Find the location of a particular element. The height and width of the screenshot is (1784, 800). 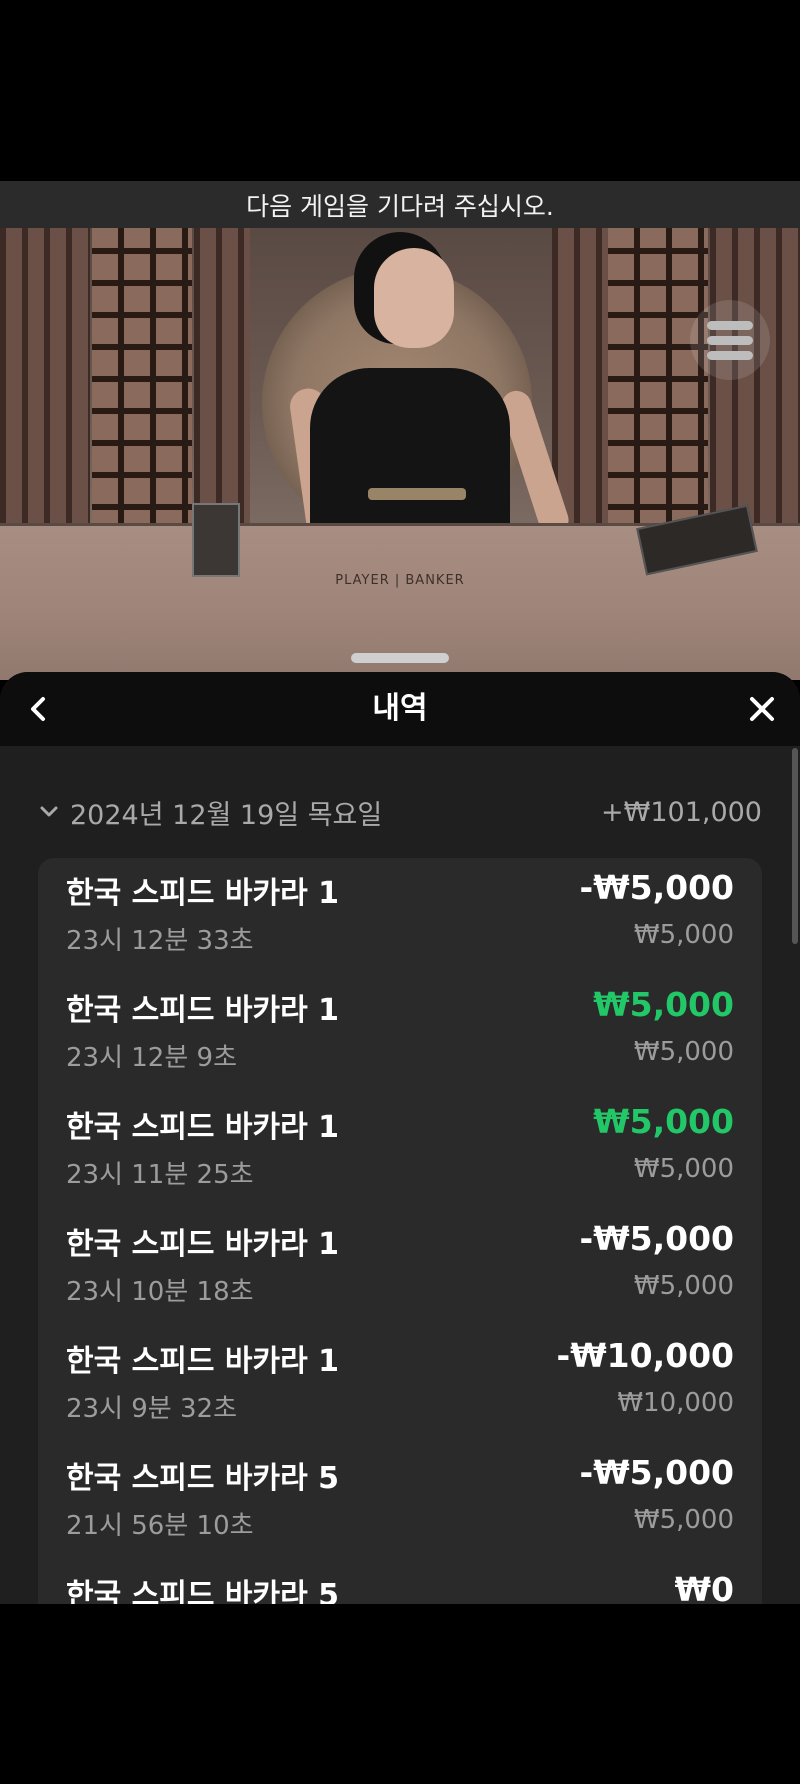

waiting-banner-text: 다음 게임을 기다려 주십시오. is located at coordinates (400, 206).